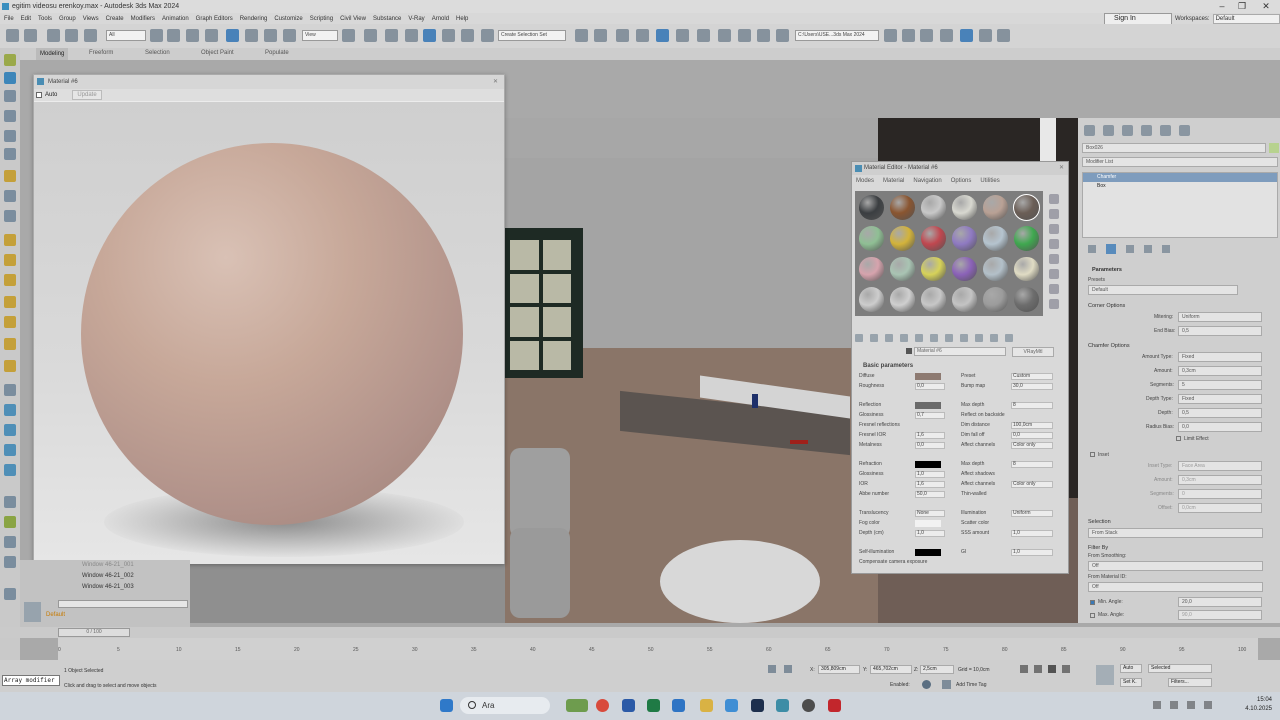 Image resolution: width=1280 pixels, height=720 pixels. I want to click on go-to-parent-icon, so click(994, 338).